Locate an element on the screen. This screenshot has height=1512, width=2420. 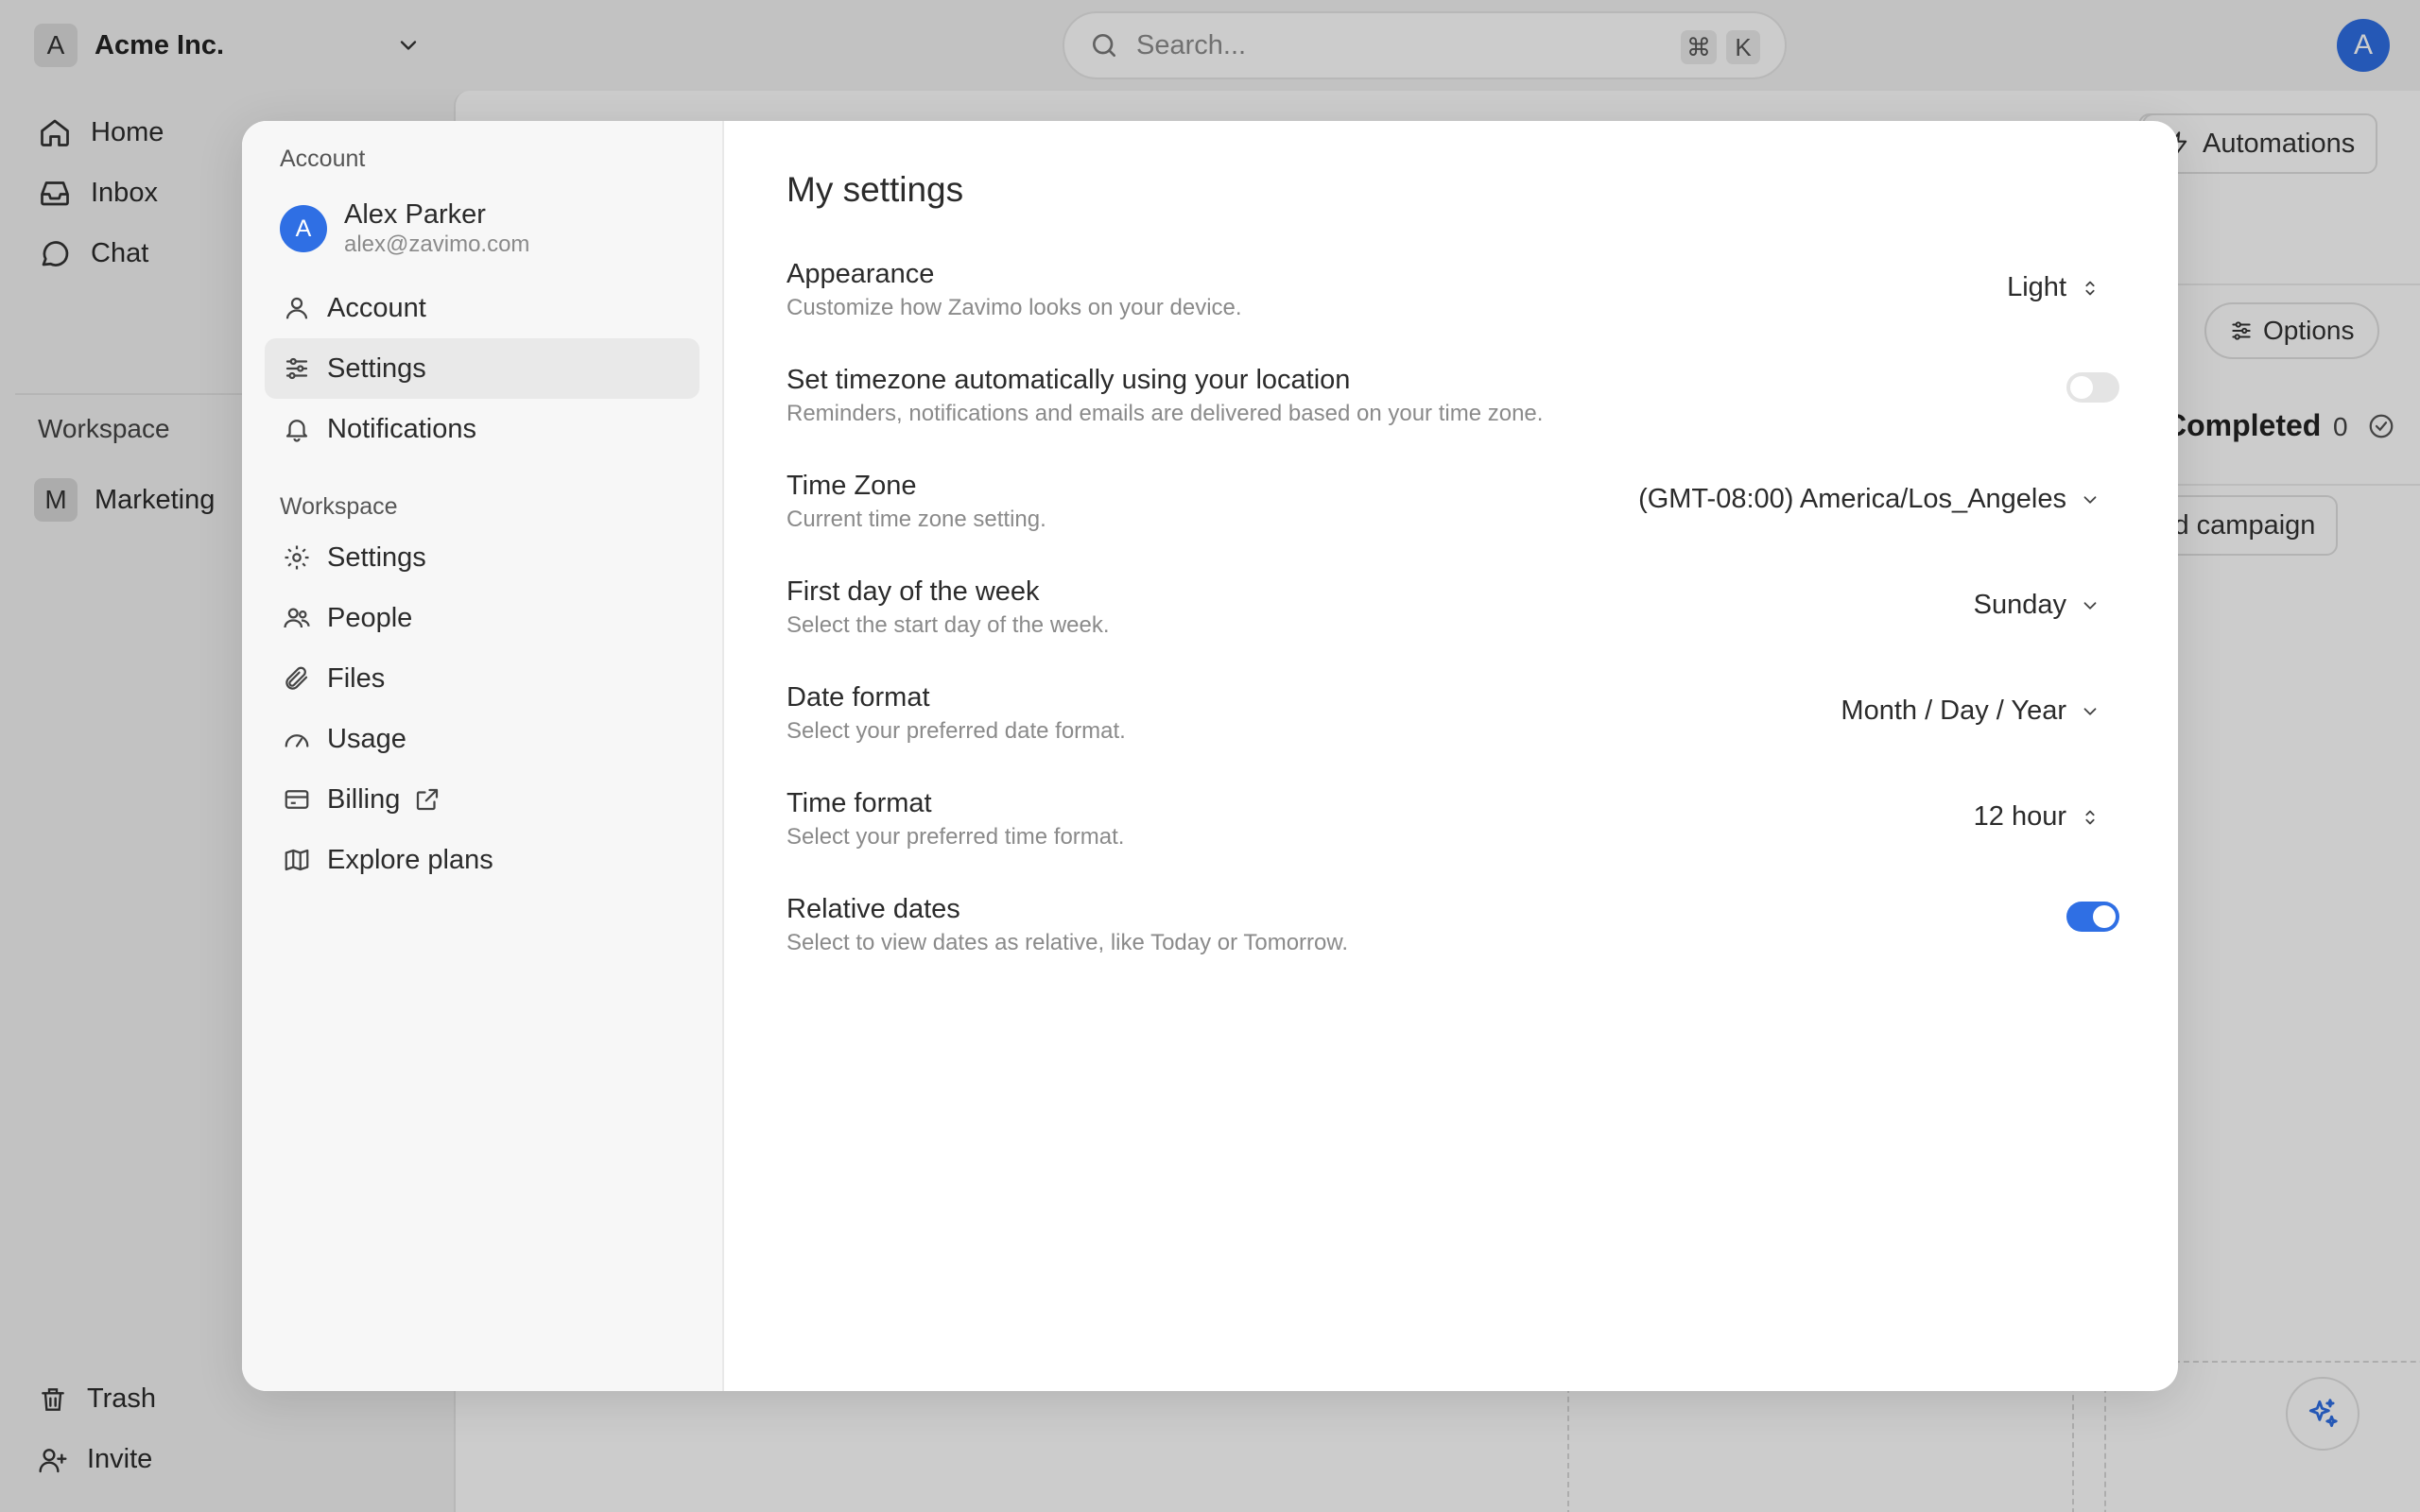
credit-card-icon is located at coordinates (297, 799).